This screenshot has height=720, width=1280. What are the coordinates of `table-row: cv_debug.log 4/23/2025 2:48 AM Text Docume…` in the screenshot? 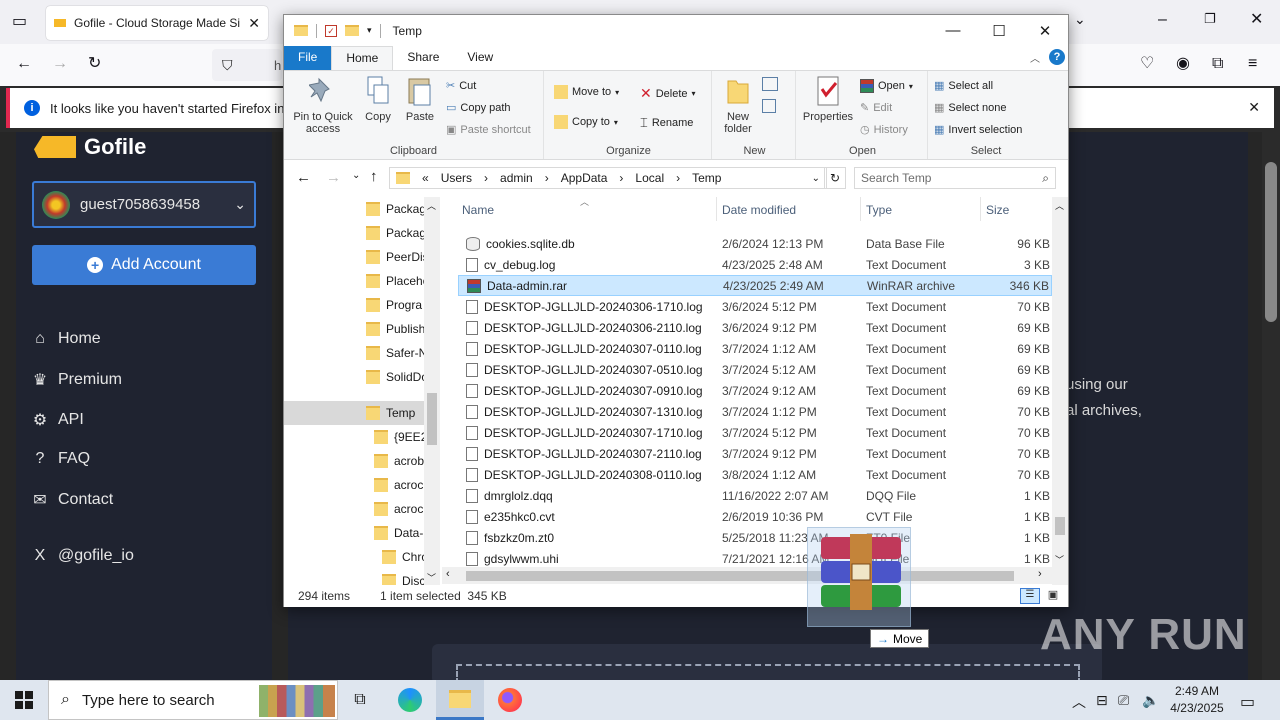 It's located at (755, 264).